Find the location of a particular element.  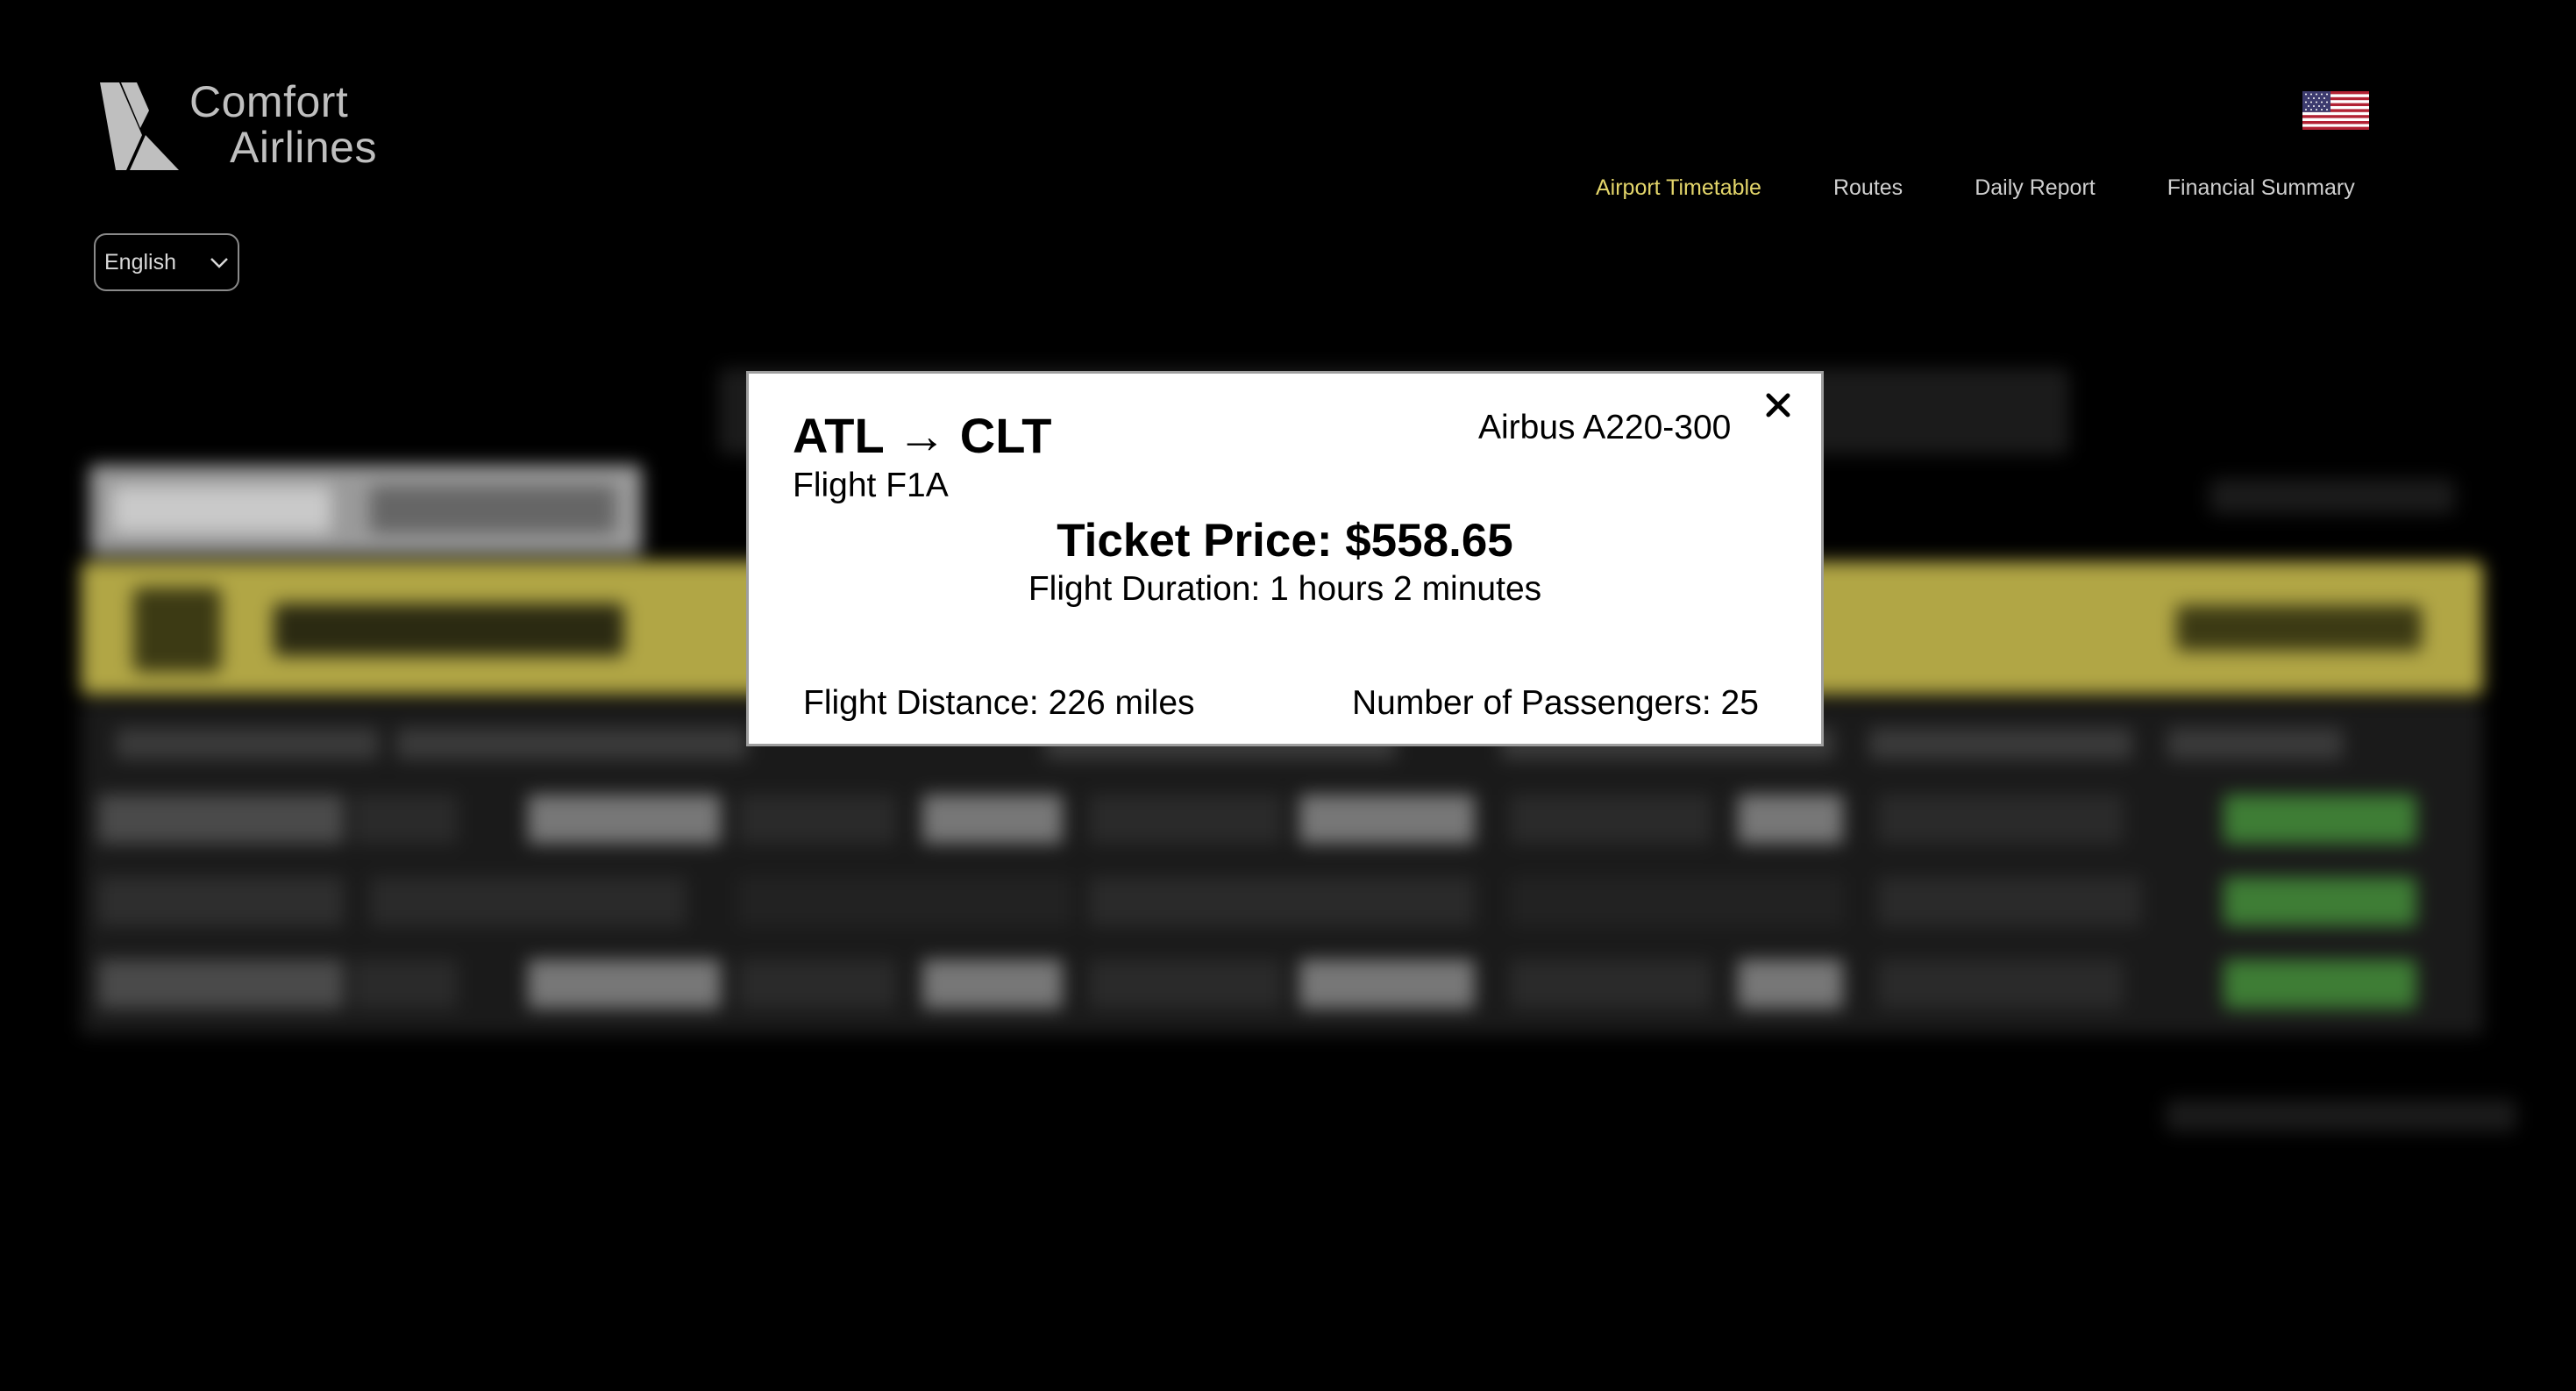

blurred-banner-route is located at coordinates (2299, 628).